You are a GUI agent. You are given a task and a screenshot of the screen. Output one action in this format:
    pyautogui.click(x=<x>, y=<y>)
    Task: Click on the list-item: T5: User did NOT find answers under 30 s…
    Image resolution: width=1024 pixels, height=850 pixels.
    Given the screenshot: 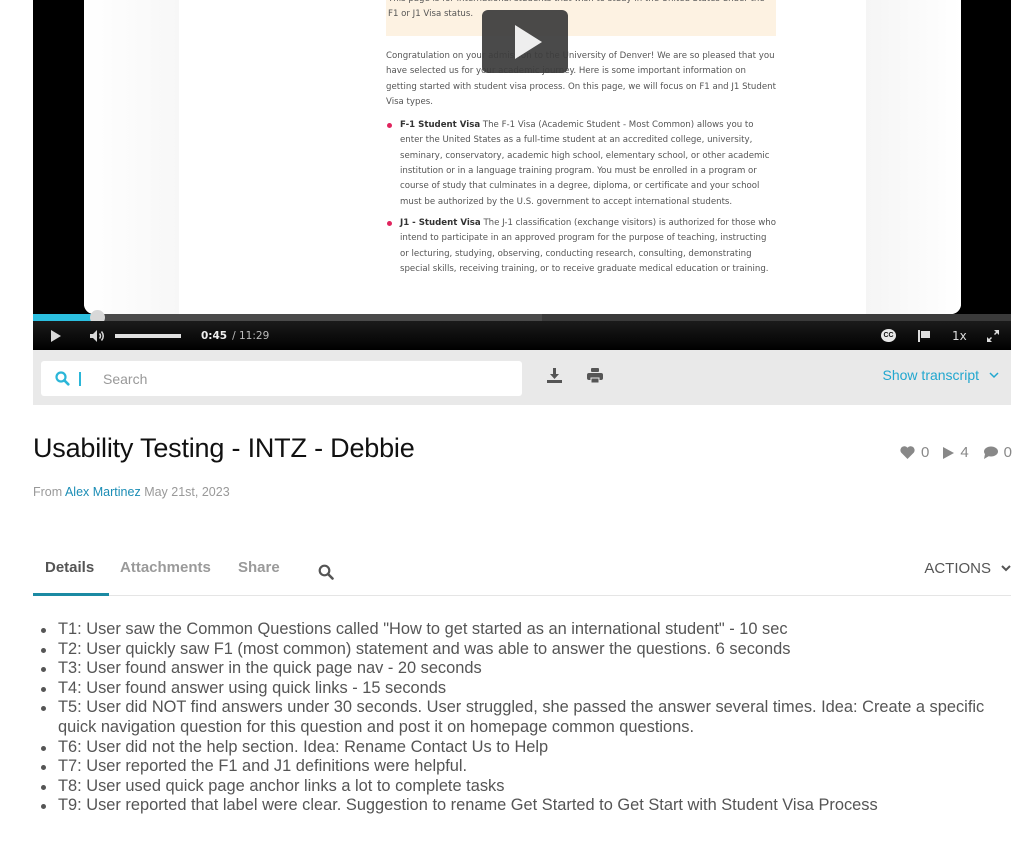 What is the action you would take?
    pyautogui.click(x=522, y=717)
    